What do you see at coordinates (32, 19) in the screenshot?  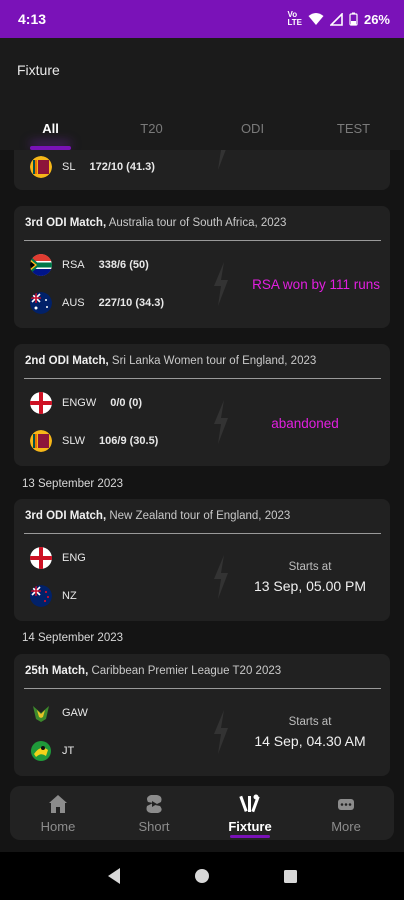 I see `status-time: 4:13` at bounding box center [32, 19].